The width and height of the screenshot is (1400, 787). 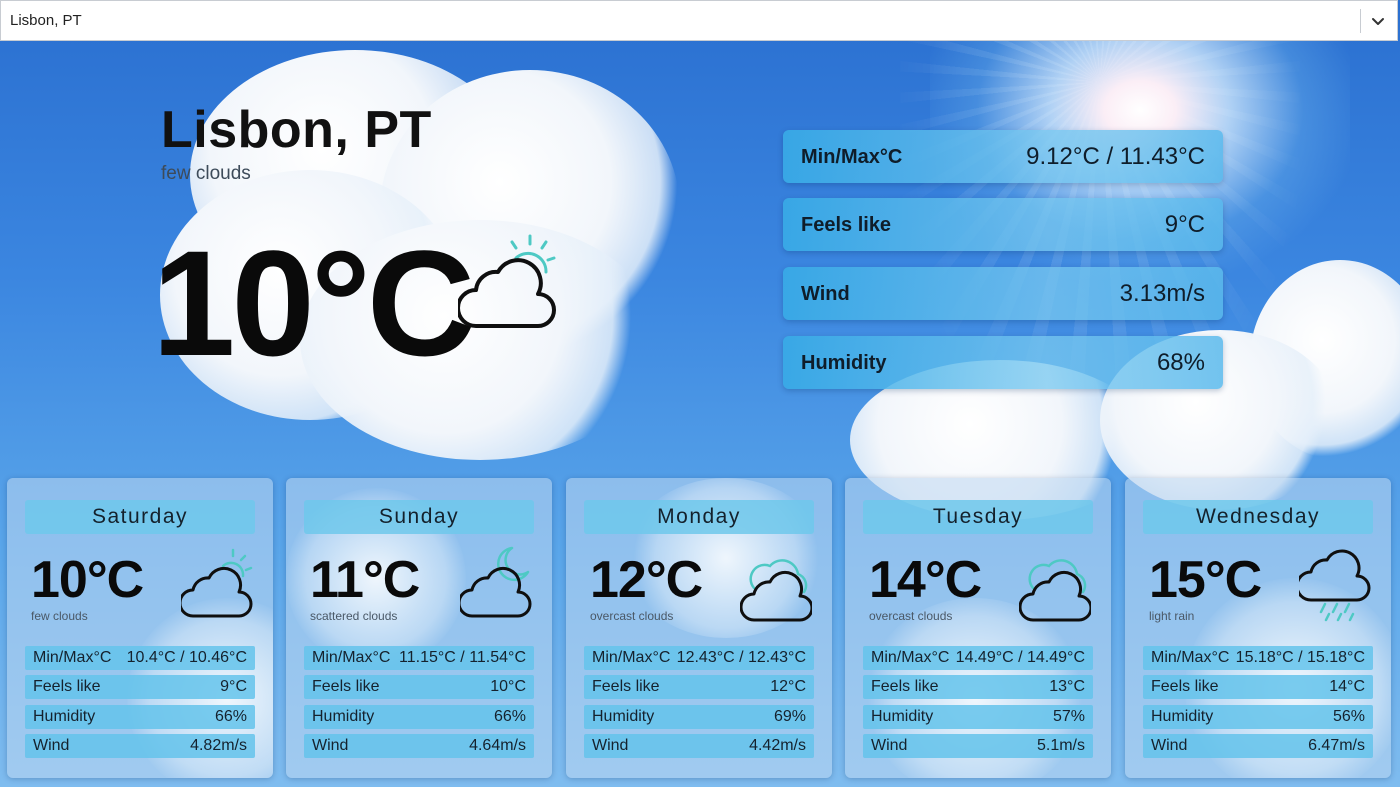 I want to click on forecast-row-min-max: Min/Max°C 10.4°C / 10.46°C, so click(x=140, y=658).